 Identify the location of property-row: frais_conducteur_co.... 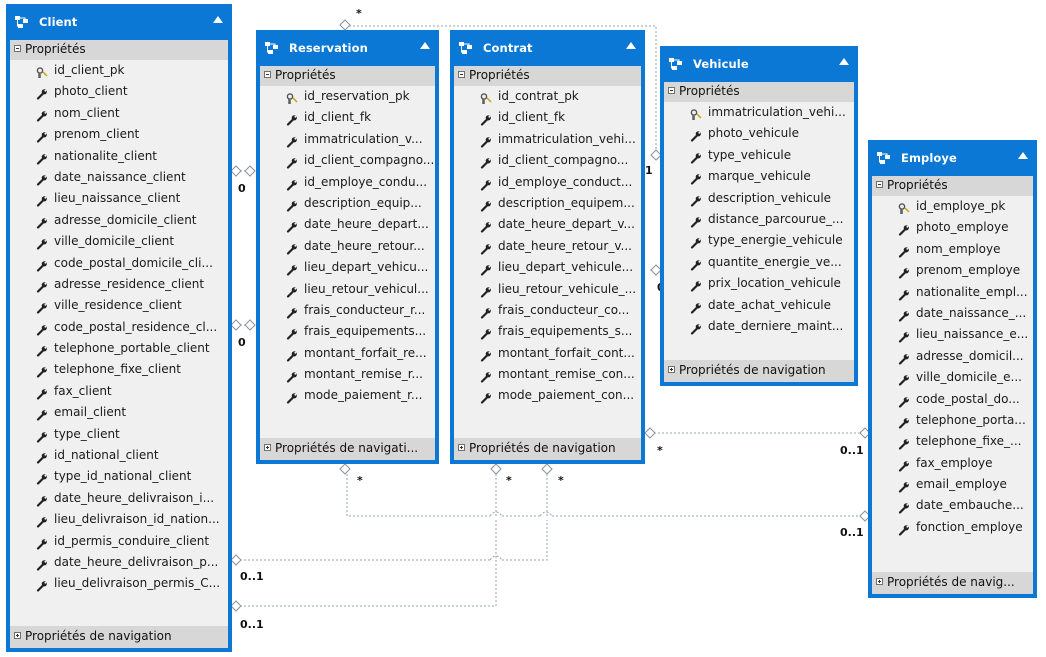
(547, 310).